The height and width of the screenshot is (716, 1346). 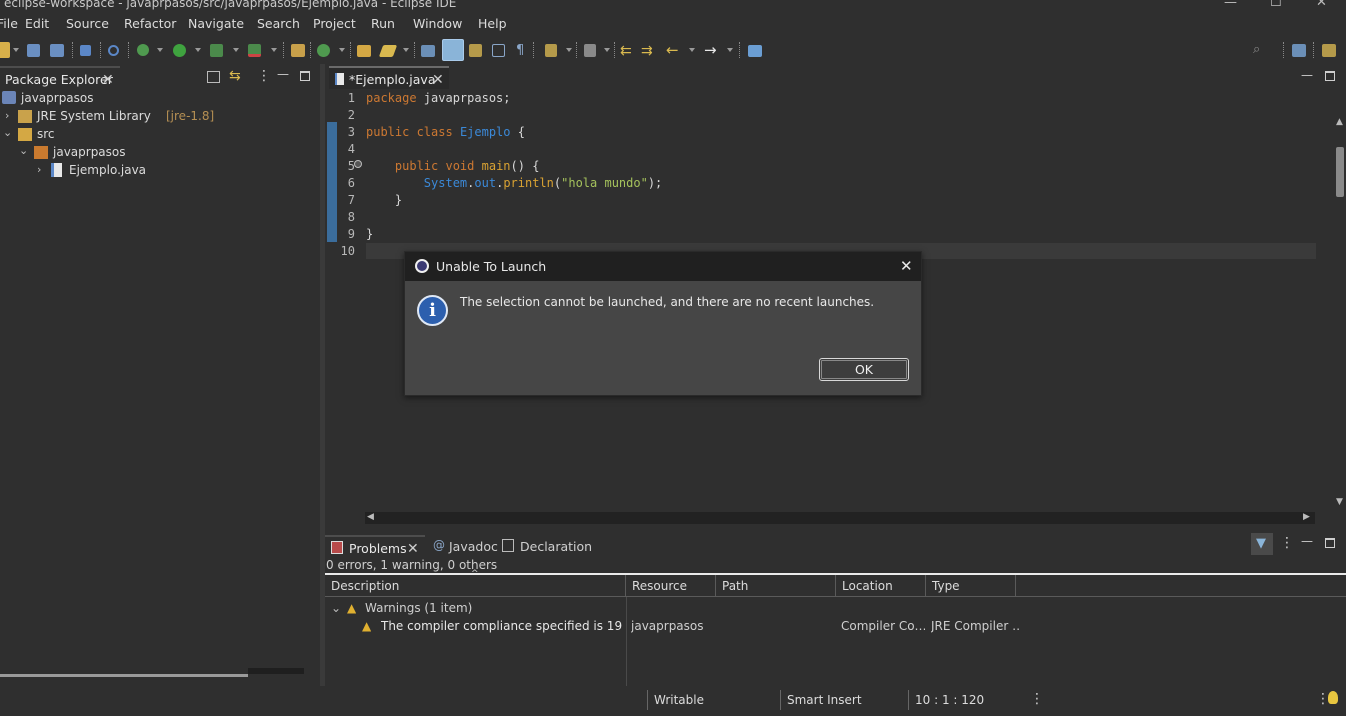 What do you see at coordinates (274, 50) in the screenshot?
I see `external-tools-dropdown-icon` at bounding box center [274, 50].